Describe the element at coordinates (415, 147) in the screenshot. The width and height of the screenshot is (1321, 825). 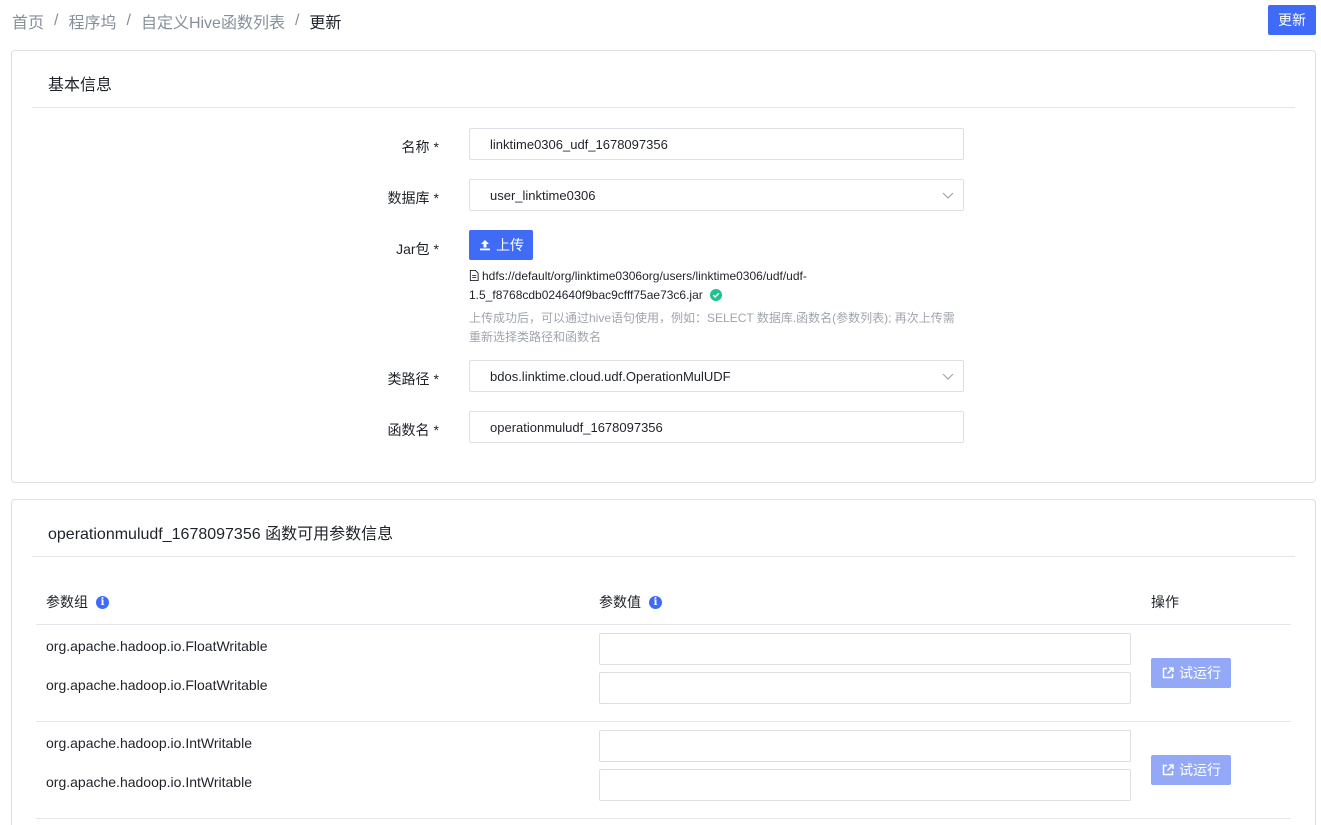
I see `name-label-text: 名称` at that location.